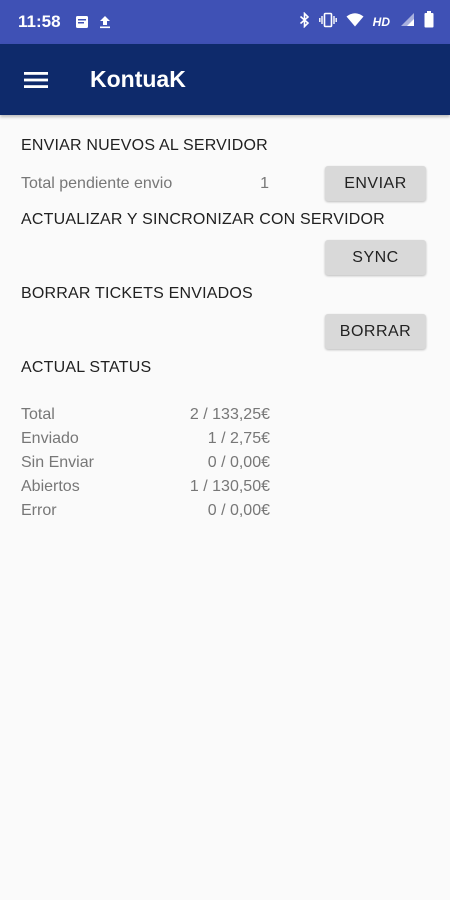 The image size is (450, 900). Describe the element at coordinates (381, 22) in the screenshot. I see `hd-label: HD` at that location.